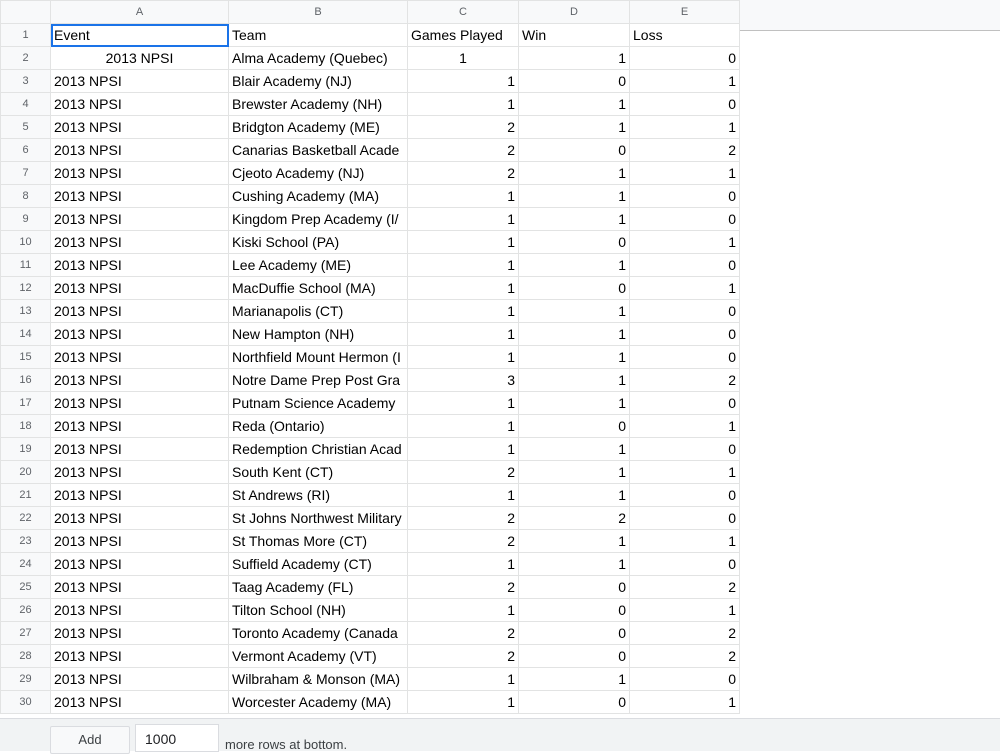 Image resolution: width=1000 pixels, height=754 pixels. I want to click on cell-team: South Kent (CT), so click(318, 472).